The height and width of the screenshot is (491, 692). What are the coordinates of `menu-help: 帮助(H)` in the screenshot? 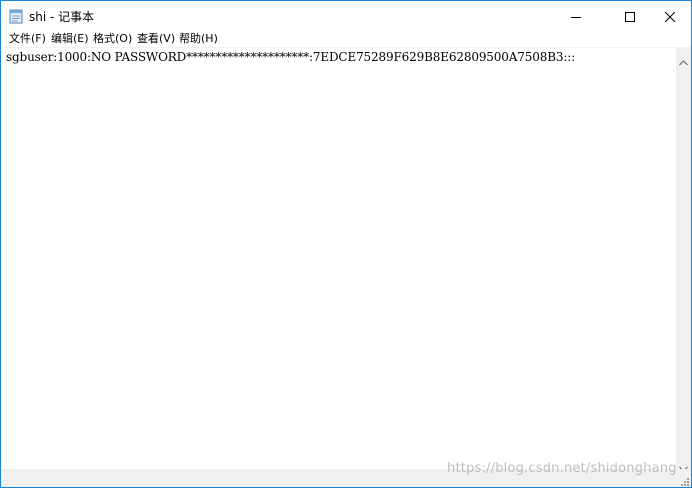 It's located at (198, 39).